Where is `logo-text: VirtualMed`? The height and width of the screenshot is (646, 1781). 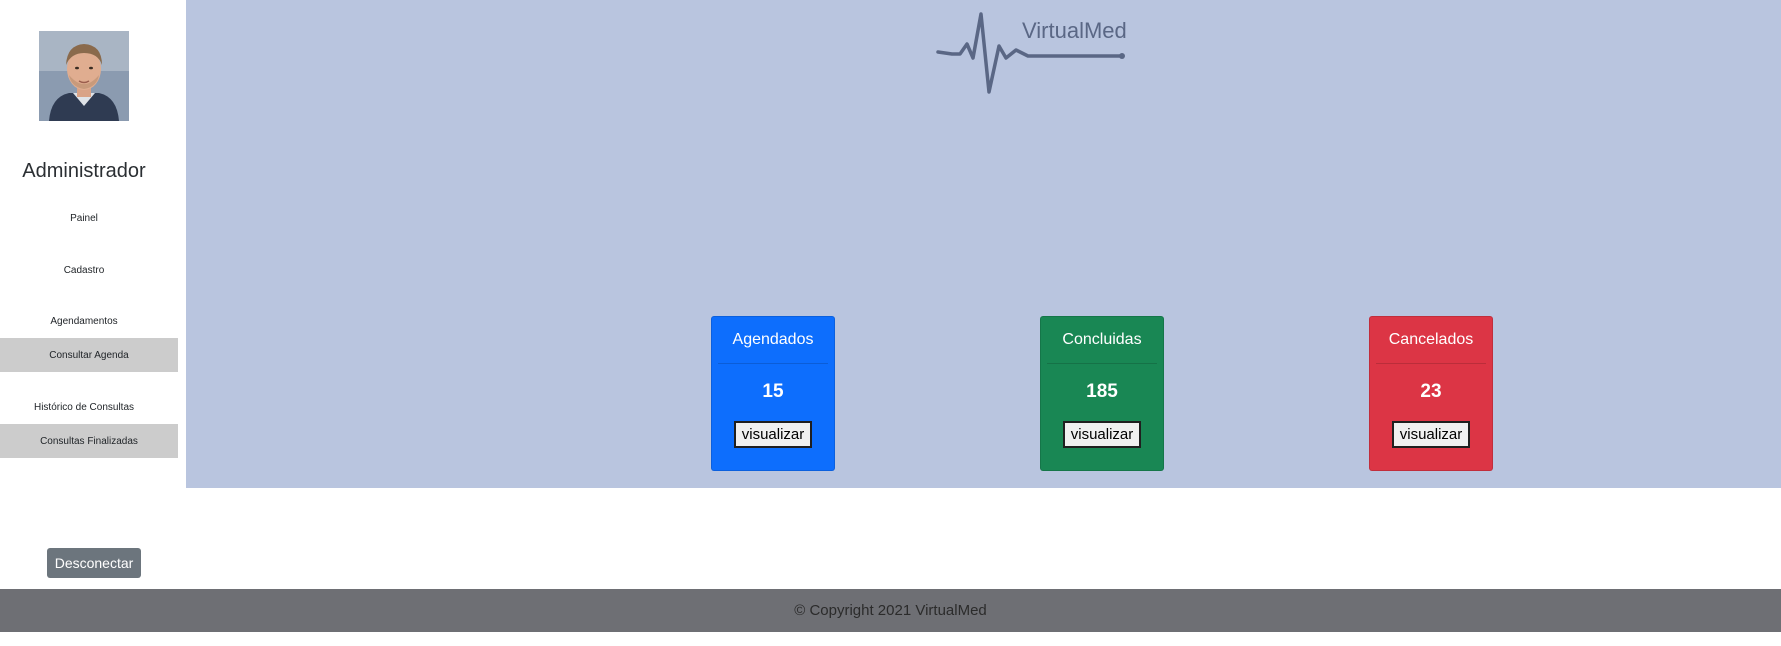
logo-text: VirtualMed is located at coordinates (1074, 30).